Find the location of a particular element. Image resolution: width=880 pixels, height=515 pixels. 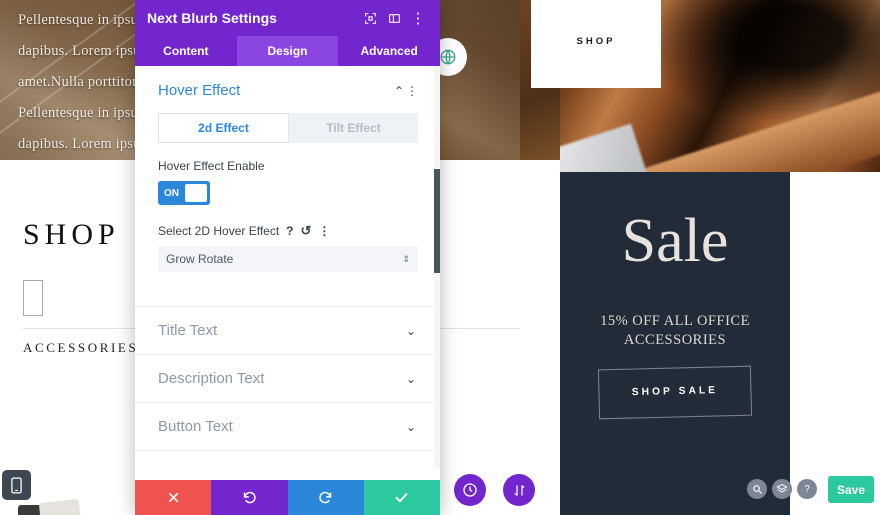

segment-tilt-effect: Tilt Effect is located at coordinates (353, 128).